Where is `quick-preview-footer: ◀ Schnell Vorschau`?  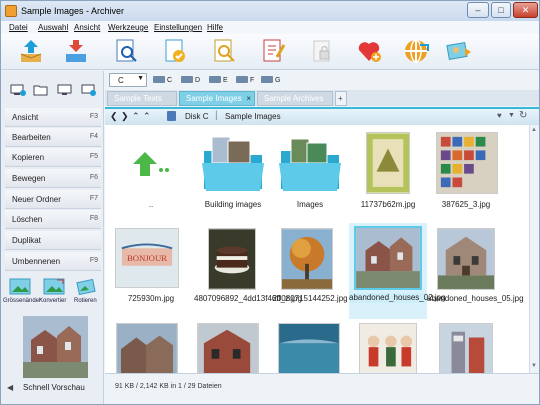 quick-preview-footer: ◀ Schnell Vorschau is located at coordinates (53, 388).